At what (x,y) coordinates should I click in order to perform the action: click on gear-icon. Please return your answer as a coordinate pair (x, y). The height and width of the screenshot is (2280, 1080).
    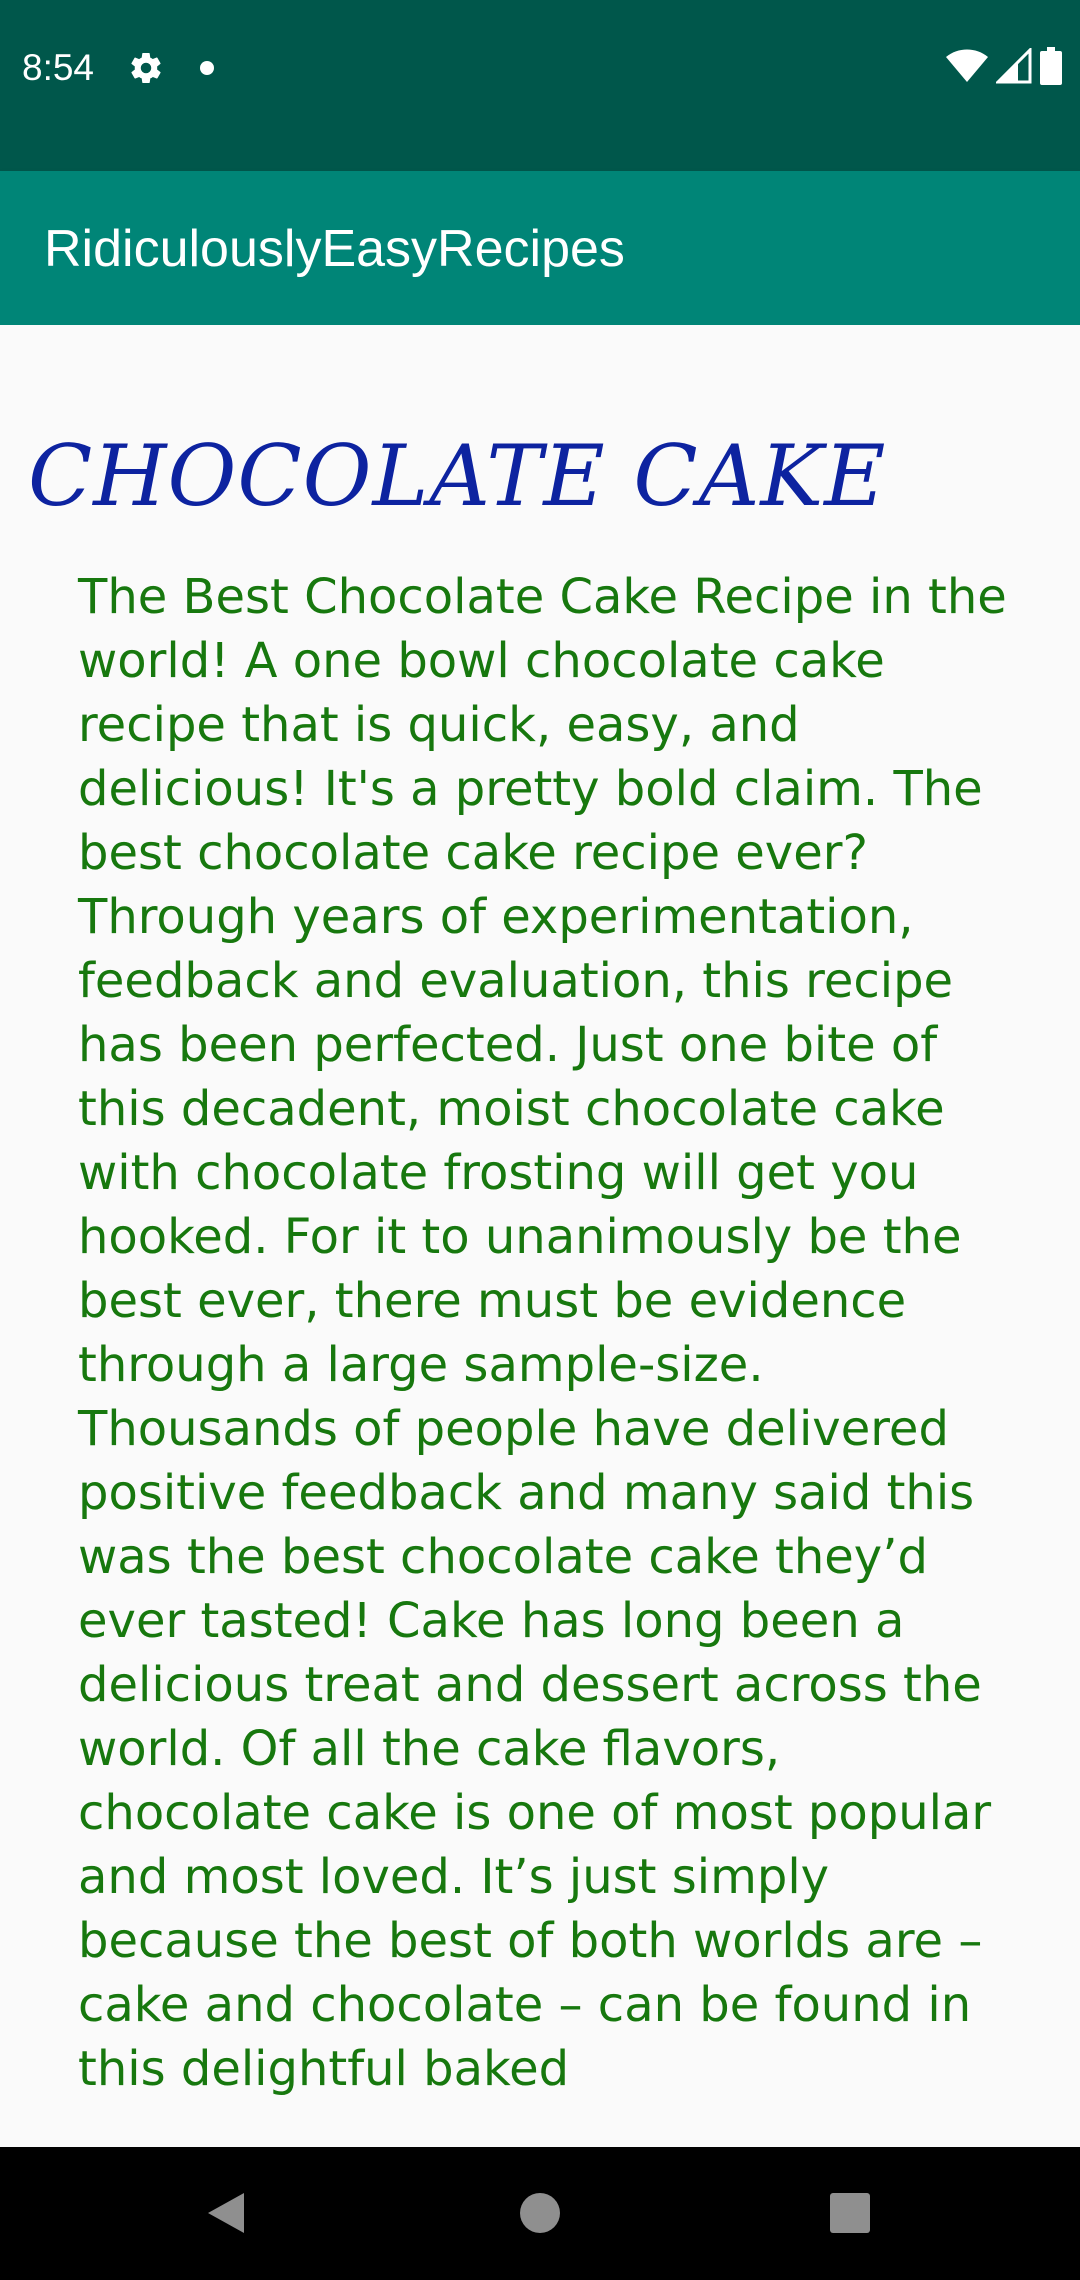
    Looking at the image, I should click on (146, 68).